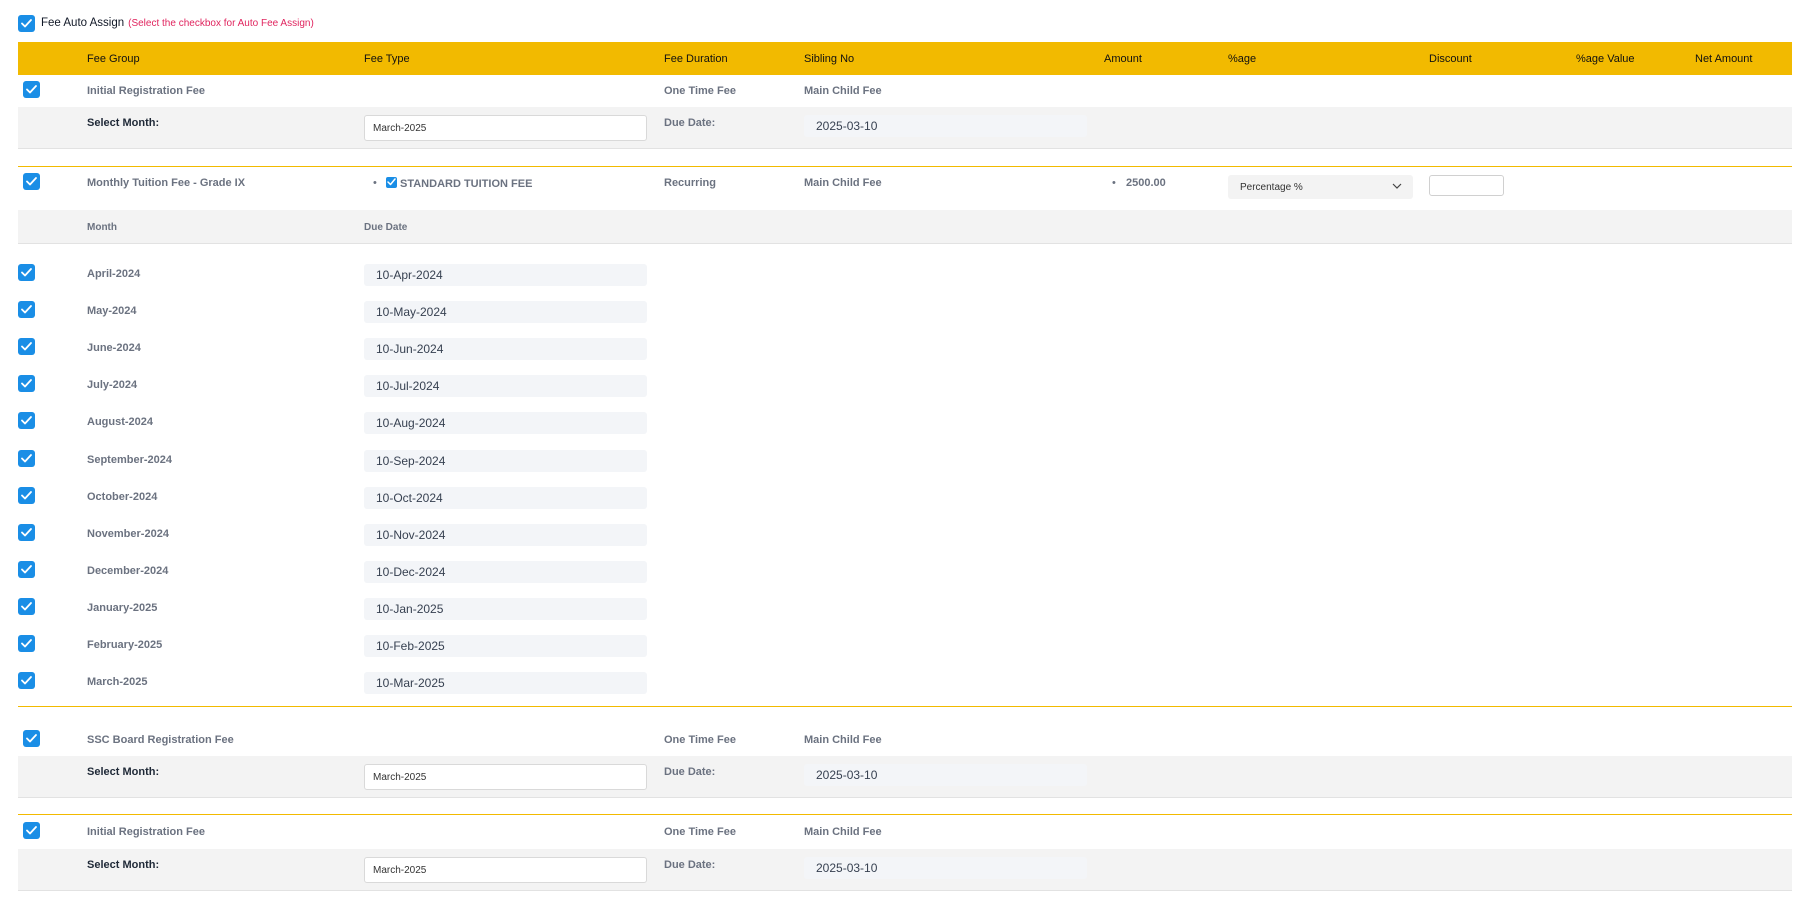 This screenshot has width=1801, height=905. Describe the element at coordinates (125, 645) in the screenshot. I see `month-label: February-2025` at that location.